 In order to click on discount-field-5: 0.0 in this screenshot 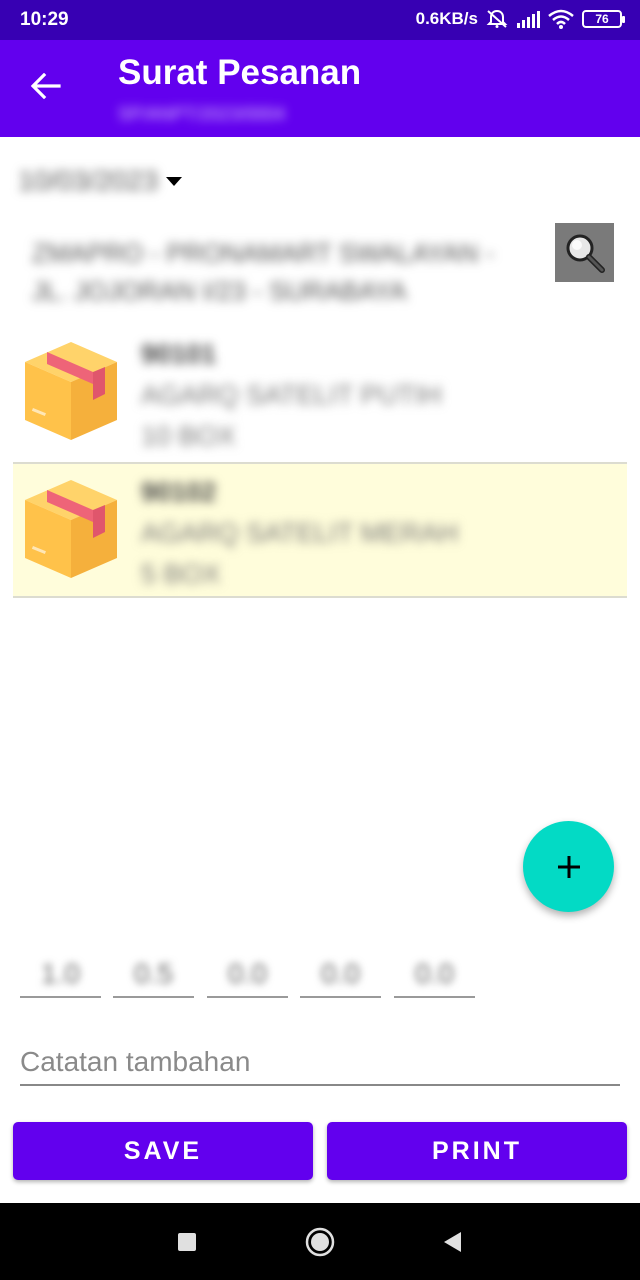, I will do `click(434, 975)`.